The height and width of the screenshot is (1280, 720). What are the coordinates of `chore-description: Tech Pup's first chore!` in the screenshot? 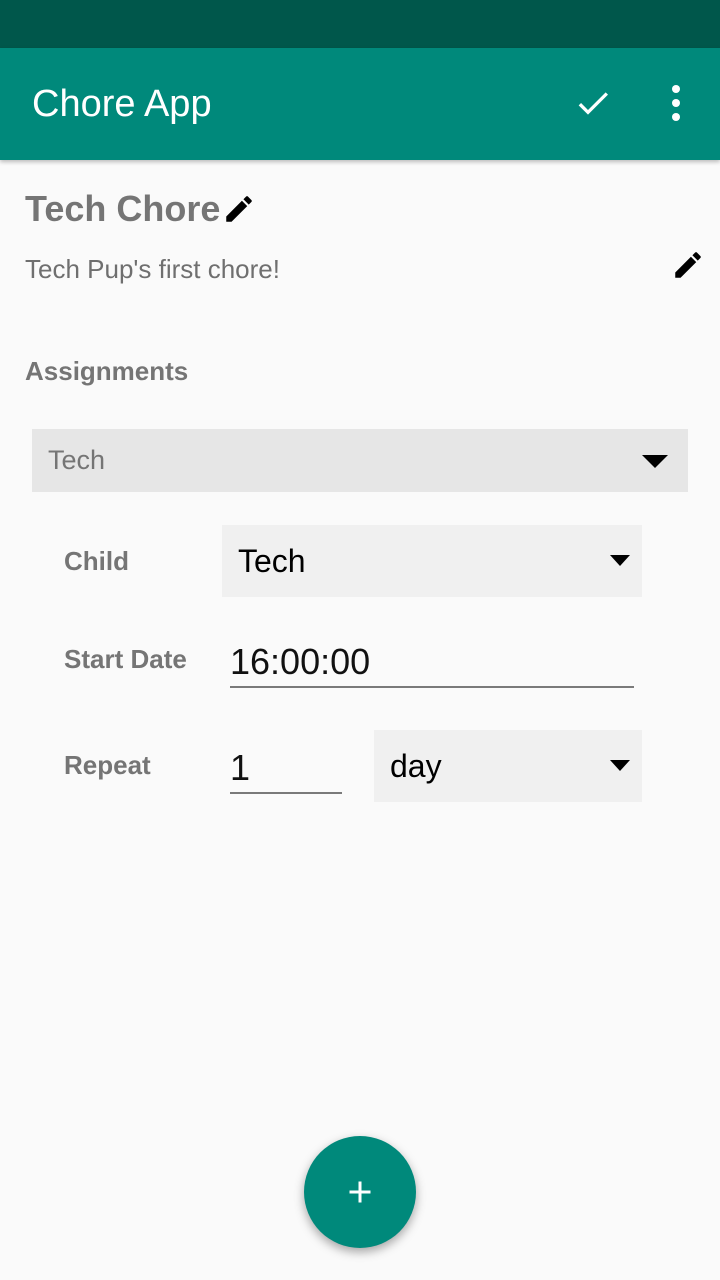 It's located at (152, 269).